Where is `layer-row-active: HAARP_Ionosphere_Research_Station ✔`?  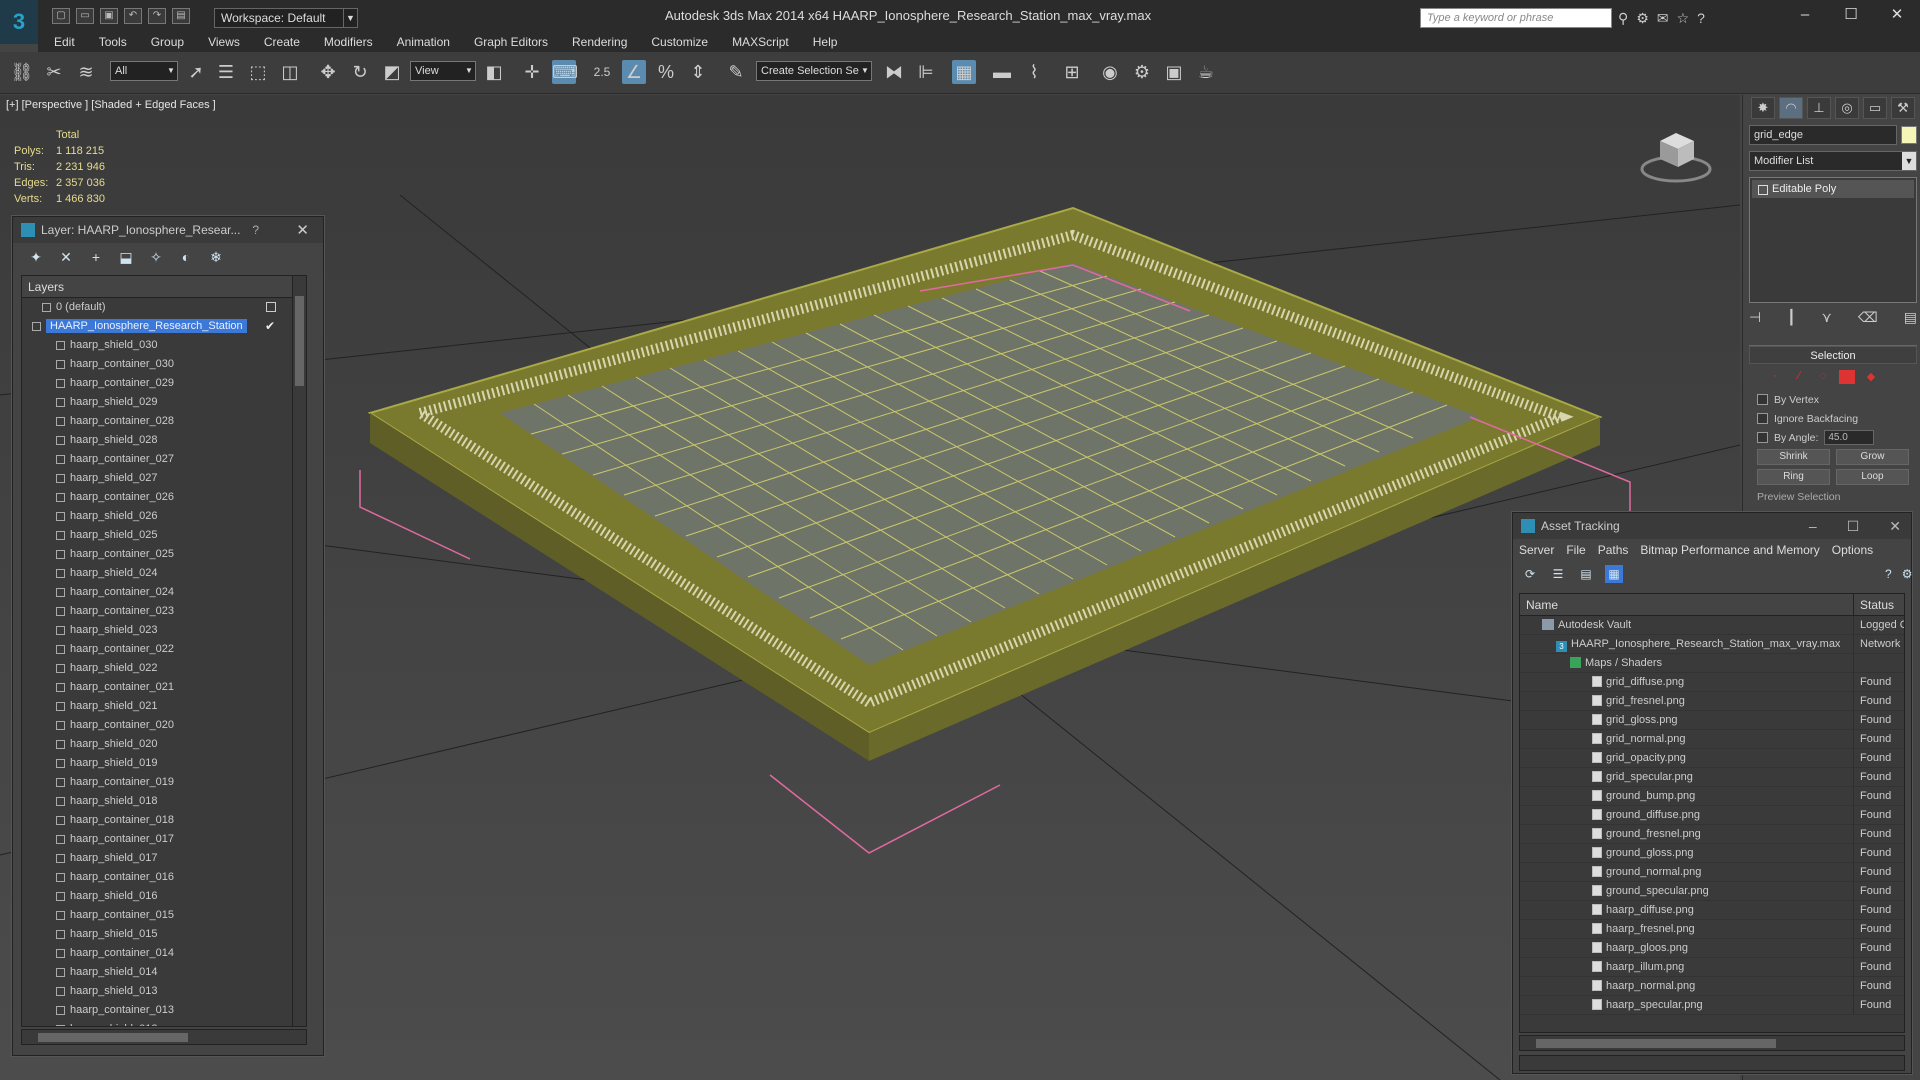
layer-row-active: HAARP_Ionosphere_Research_Station ✔ is located at coordinates (158, 326).